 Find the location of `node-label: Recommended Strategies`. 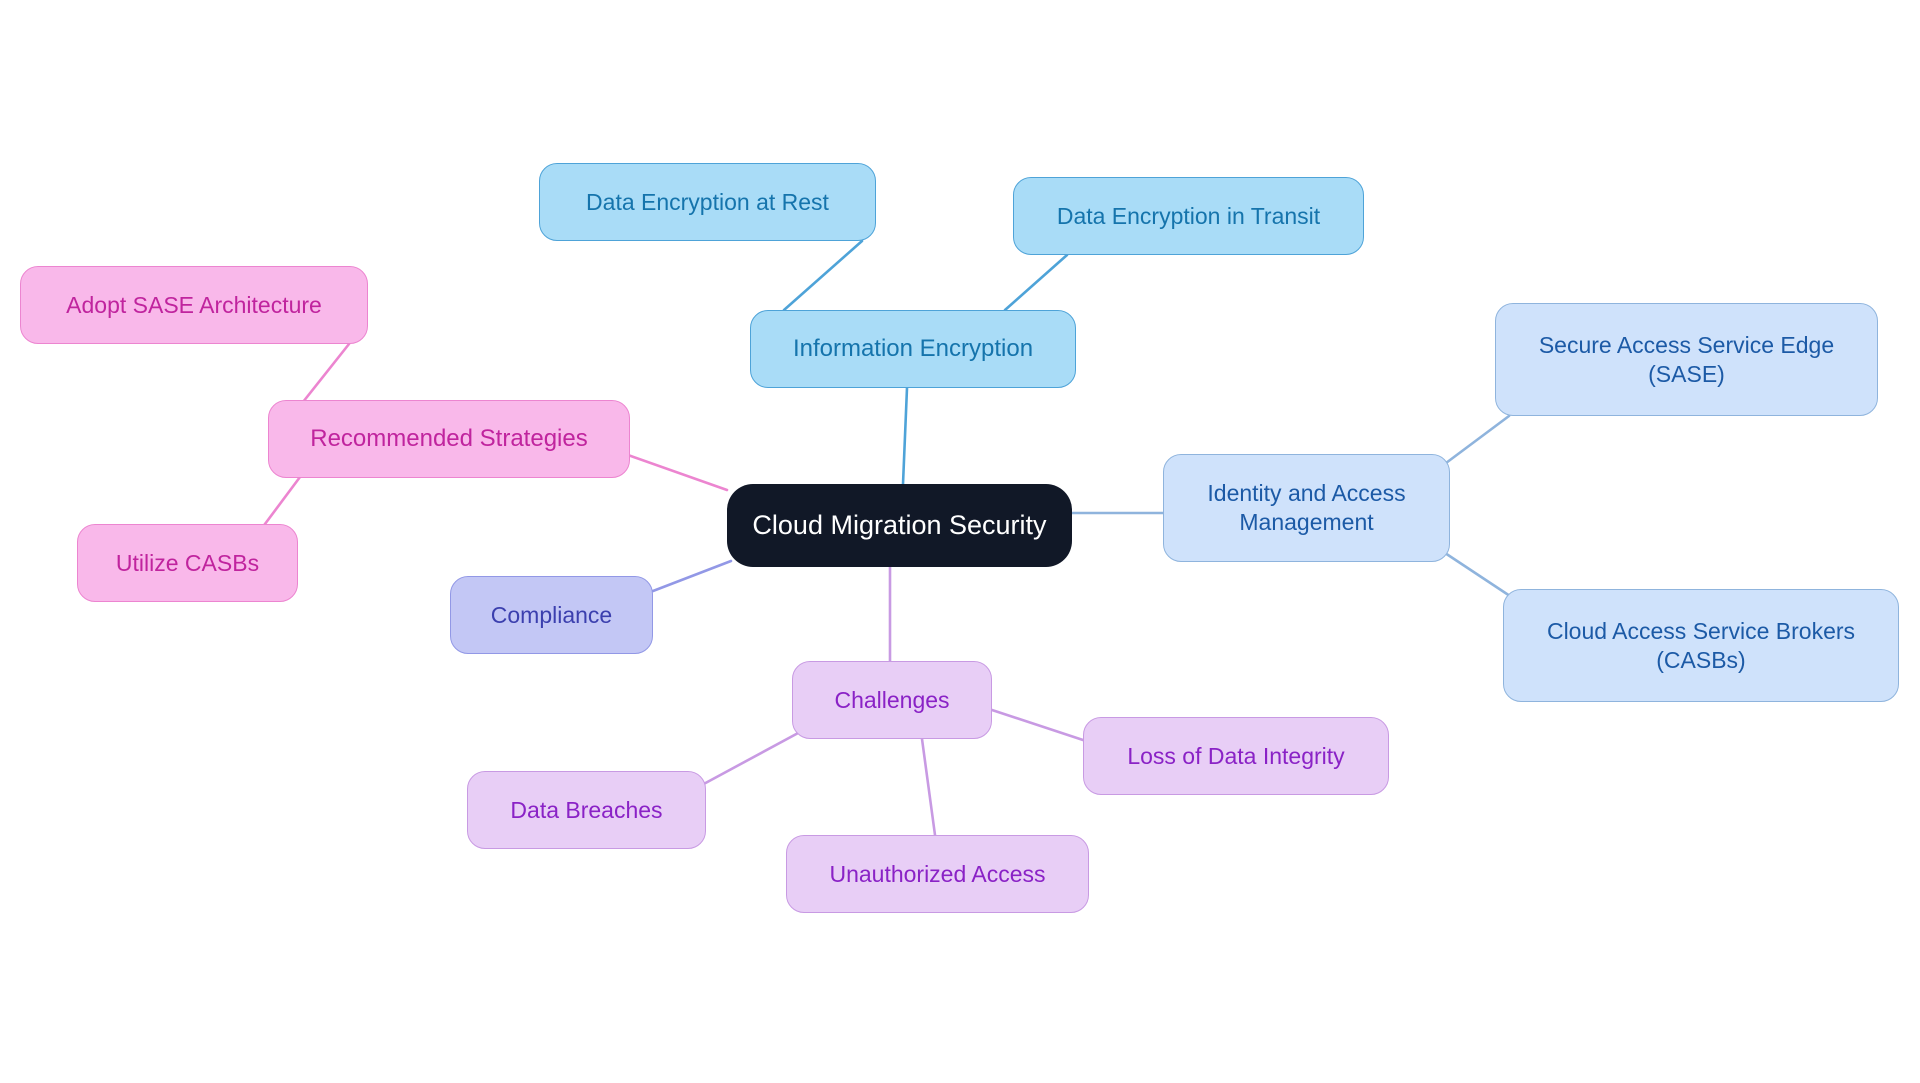

node-label: Recommended Strategies is located at coordinates (449, 438).